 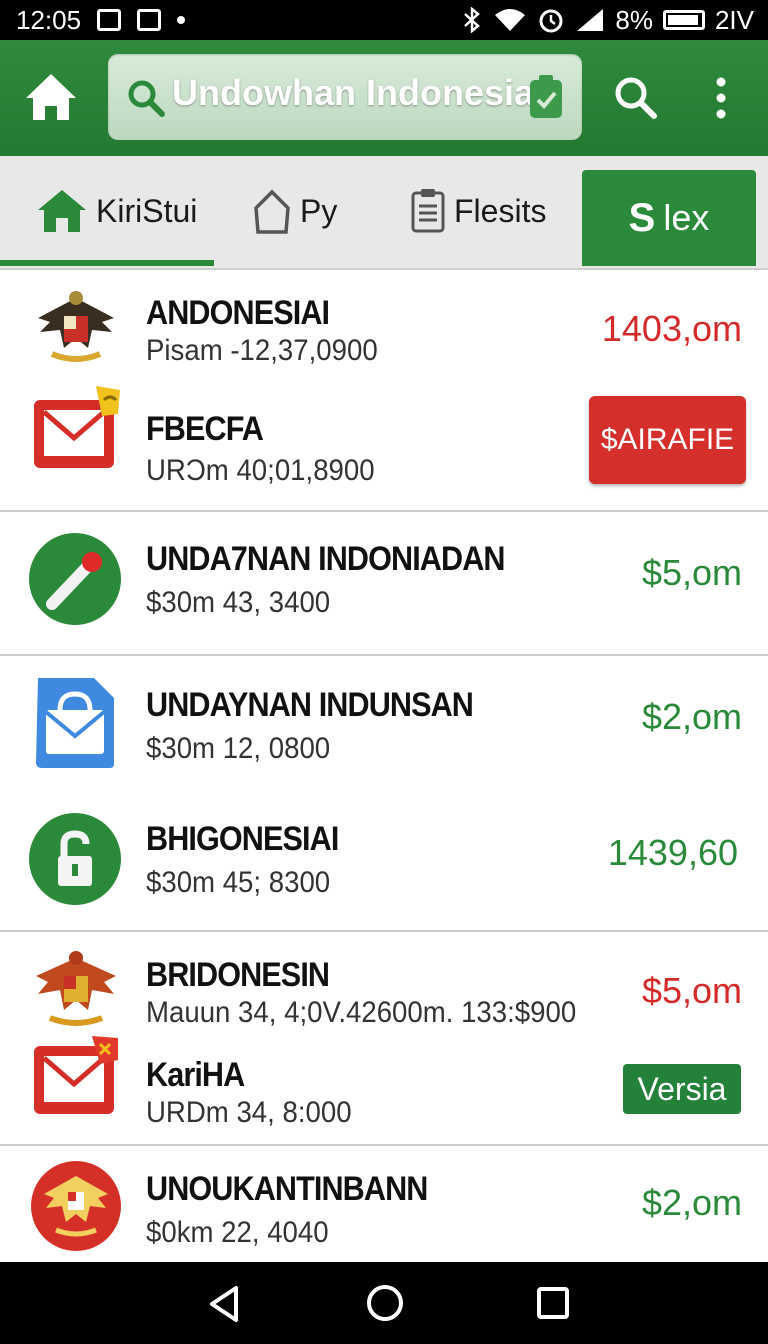 I want to click on item-amount: 1403,om, so click(x=671, y=328).